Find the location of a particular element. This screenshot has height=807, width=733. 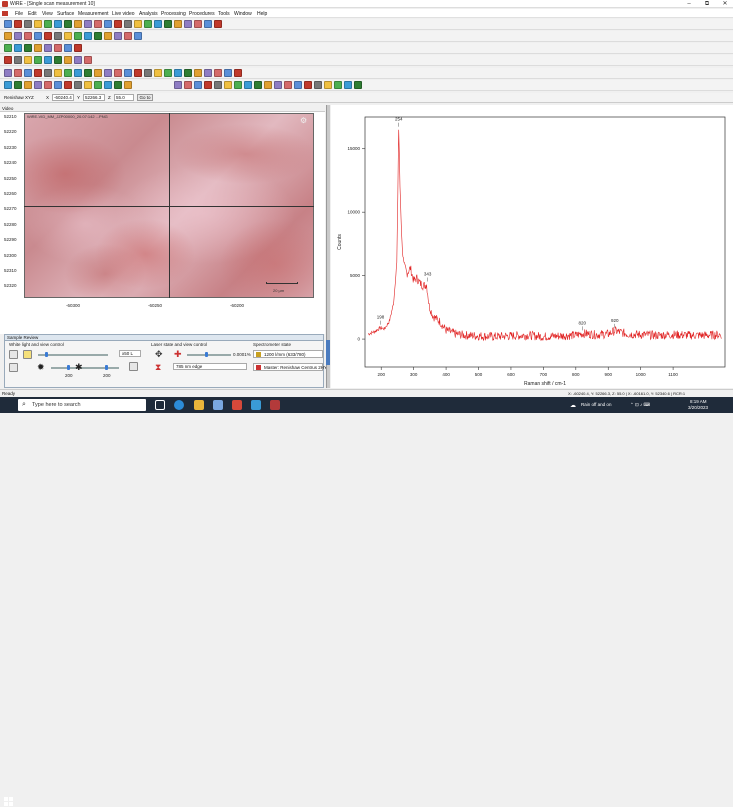

clock-date: 3/20/2023 is located at coordinates (698, 407).